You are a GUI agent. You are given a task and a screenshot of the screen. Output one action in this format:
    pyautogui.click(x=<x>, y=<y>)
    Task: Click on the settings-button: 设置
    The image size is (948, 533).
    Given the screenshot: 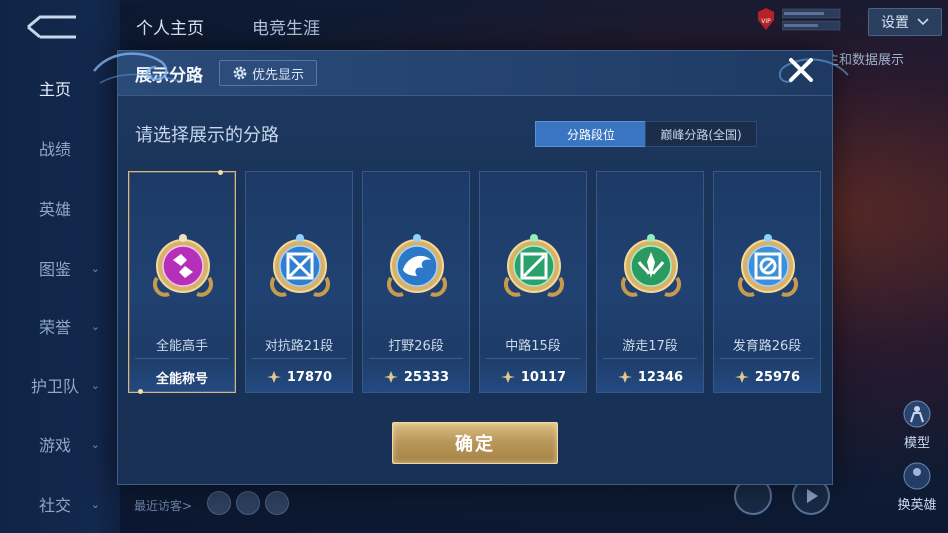 What is the action you would take?
    pyautogui.click(x=905, y=22)
    